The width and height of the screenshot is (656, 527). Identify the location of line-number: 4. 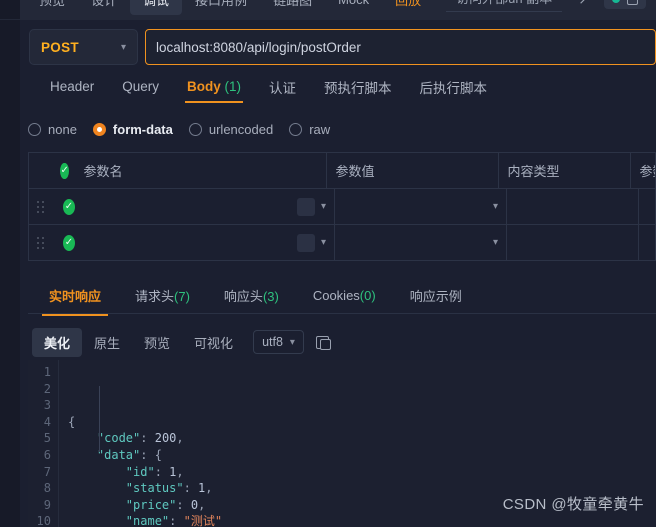
(47, 421).